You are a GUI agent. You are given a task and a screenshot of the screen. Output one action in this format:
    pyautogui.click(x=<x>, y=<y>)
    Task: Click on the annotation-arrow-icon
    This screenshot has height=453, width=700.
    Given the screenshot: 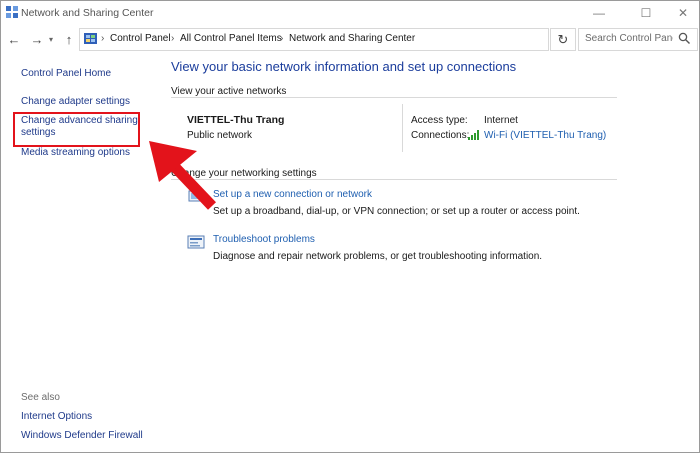 What is the action you would take?
    pyautogui.click(x=182, y=175)
    